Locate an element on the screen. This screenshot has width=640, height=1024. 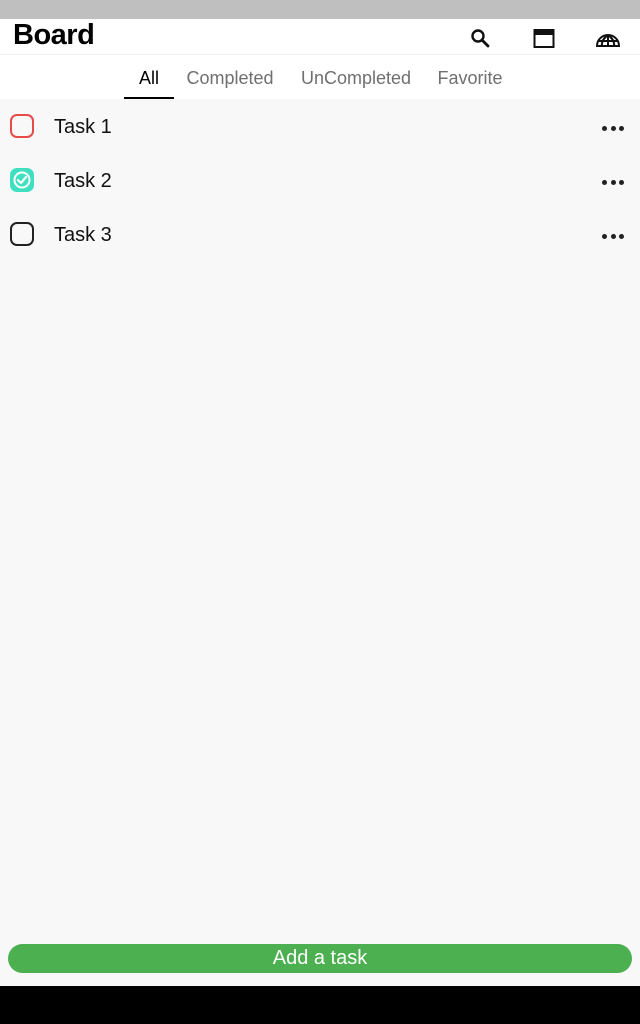
navigation-bar is located at coordinates (320, 1005).